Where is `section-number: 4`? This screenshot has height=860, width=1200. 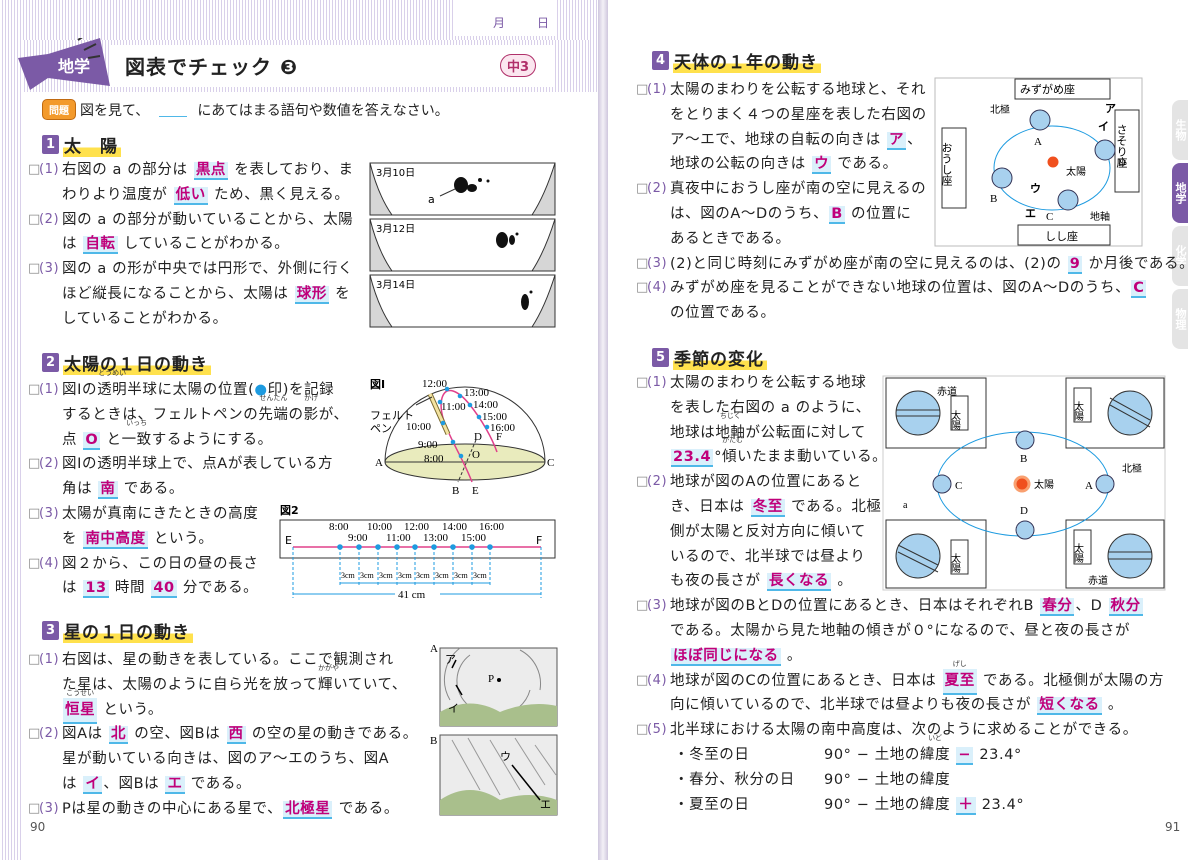 section-number: 4 is located at coordinates (660, 60).